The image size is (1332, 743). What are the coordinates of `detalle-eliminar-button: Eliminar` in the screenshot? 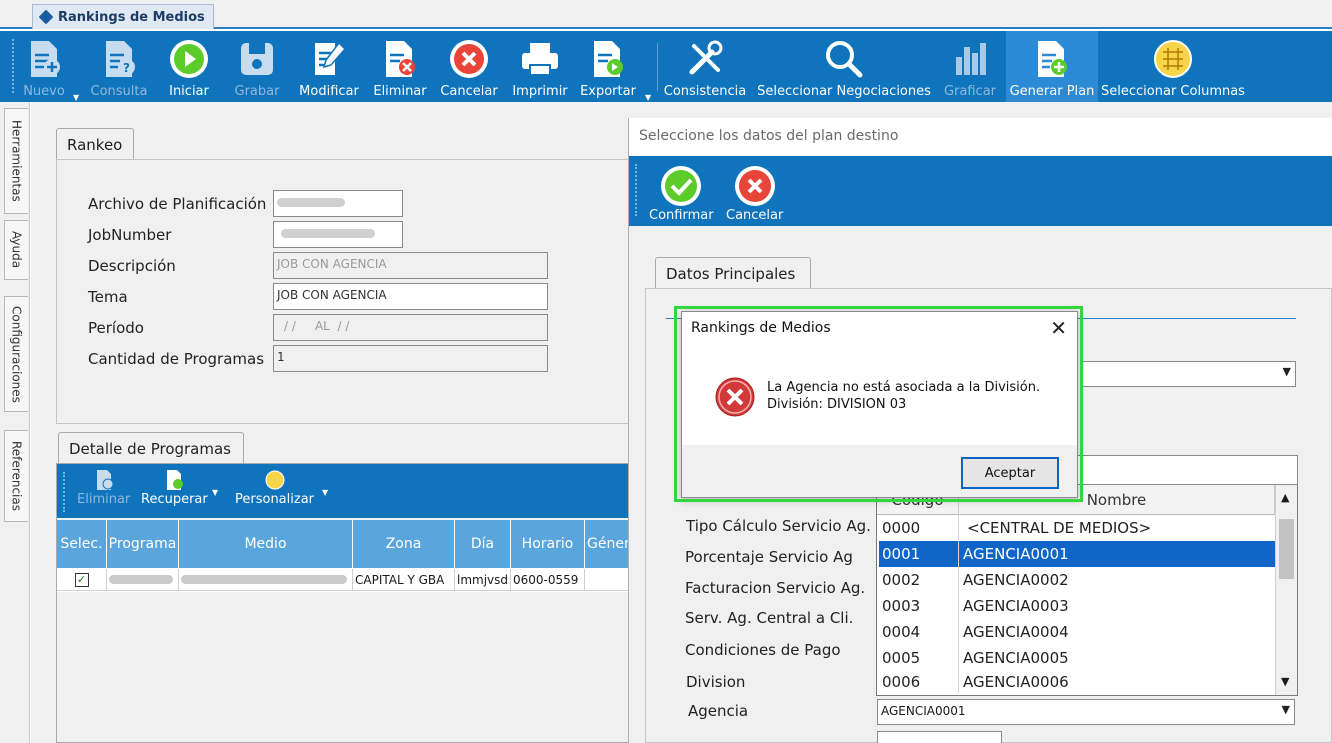 It's located at (103, 487).